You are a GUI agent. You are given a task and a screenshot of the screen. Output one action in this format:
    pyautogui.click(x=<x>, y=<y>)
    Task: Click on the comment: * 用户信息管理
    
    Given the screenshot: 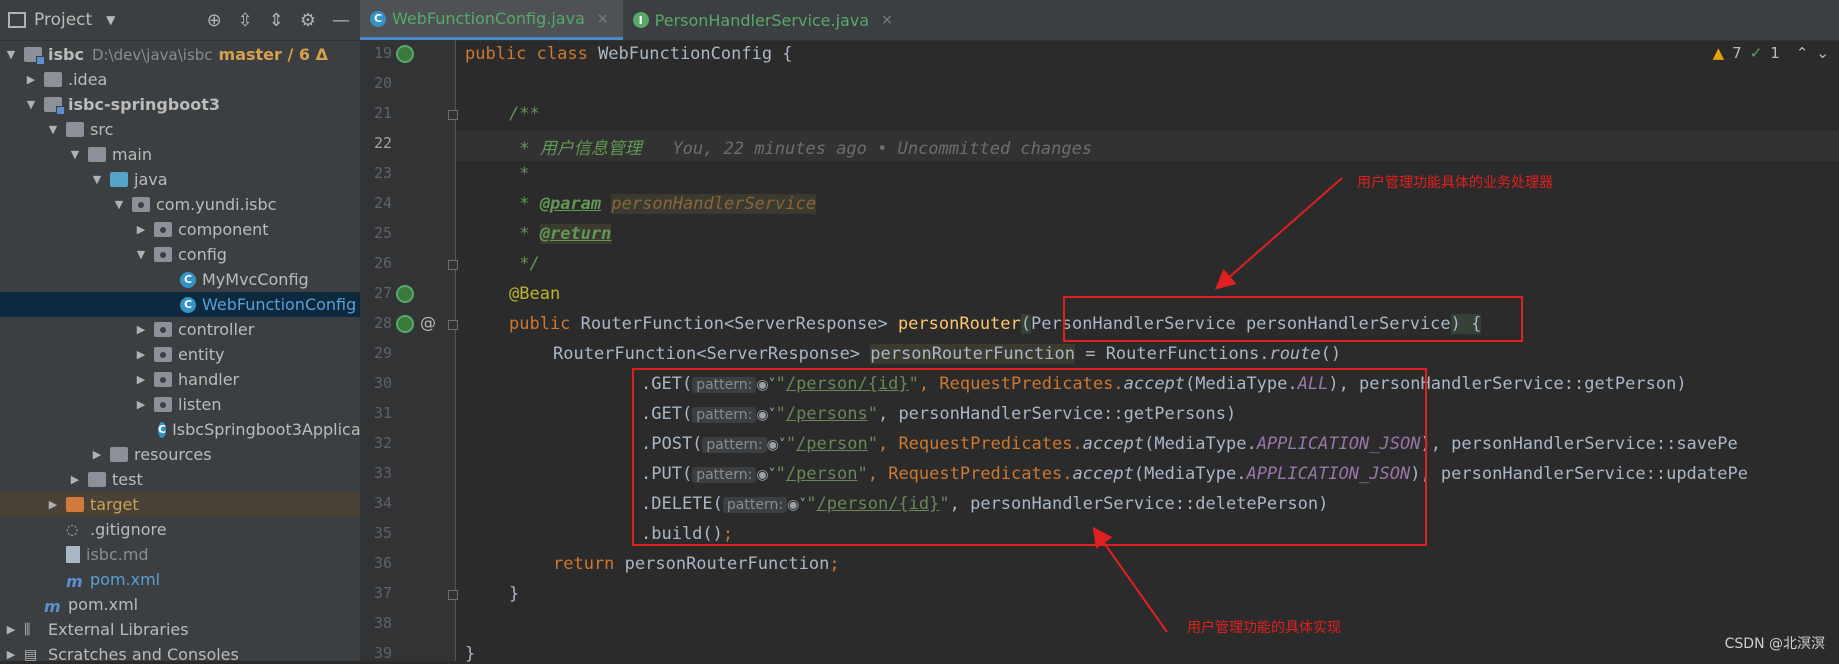 What is the action you would take?
    pyautogui.click(x=575, y=149)
    